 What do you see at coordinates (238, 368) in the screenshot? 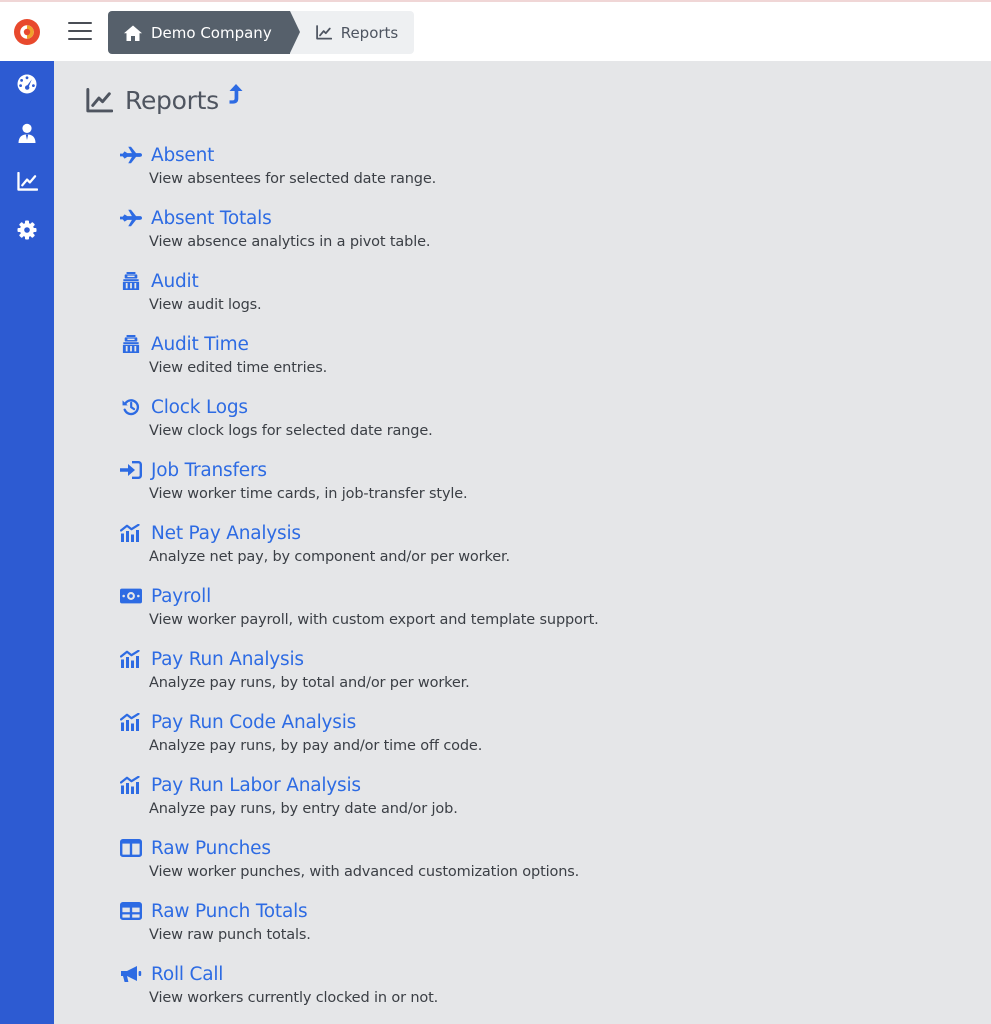
I see `report-description: View edited time entries.` at bounding box center [238, 368].